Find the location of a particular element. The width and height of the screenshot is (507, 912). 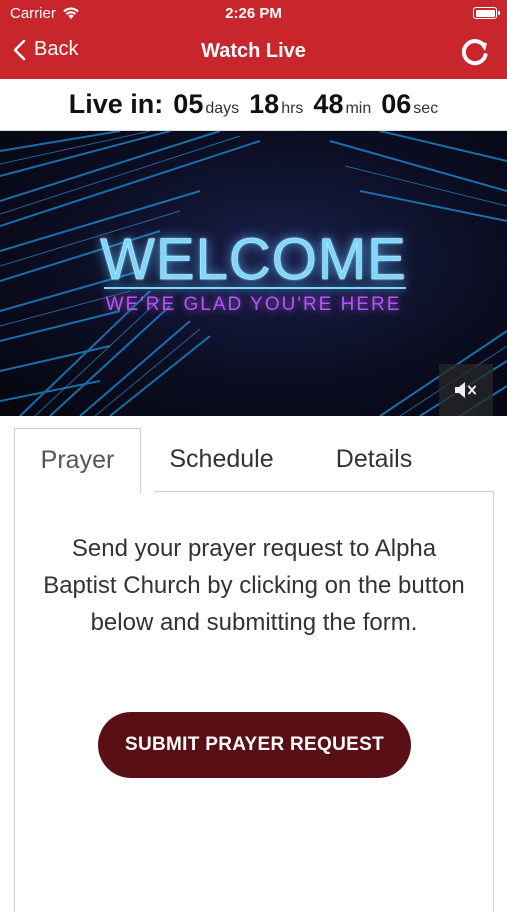

refresh-icon is located at coordinates (475, 52).